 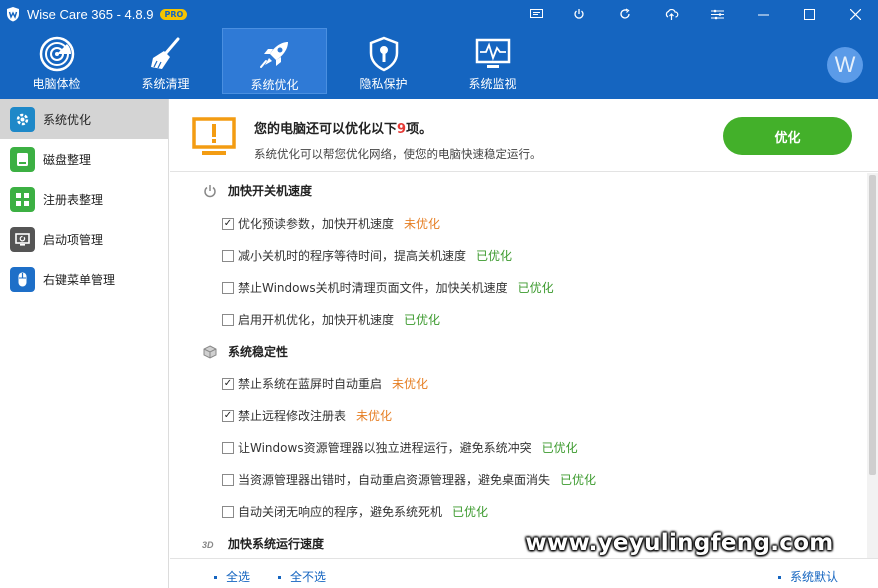 I want to click on sidebar-item-label: 磁盘整理, so click(x=67, y=159).